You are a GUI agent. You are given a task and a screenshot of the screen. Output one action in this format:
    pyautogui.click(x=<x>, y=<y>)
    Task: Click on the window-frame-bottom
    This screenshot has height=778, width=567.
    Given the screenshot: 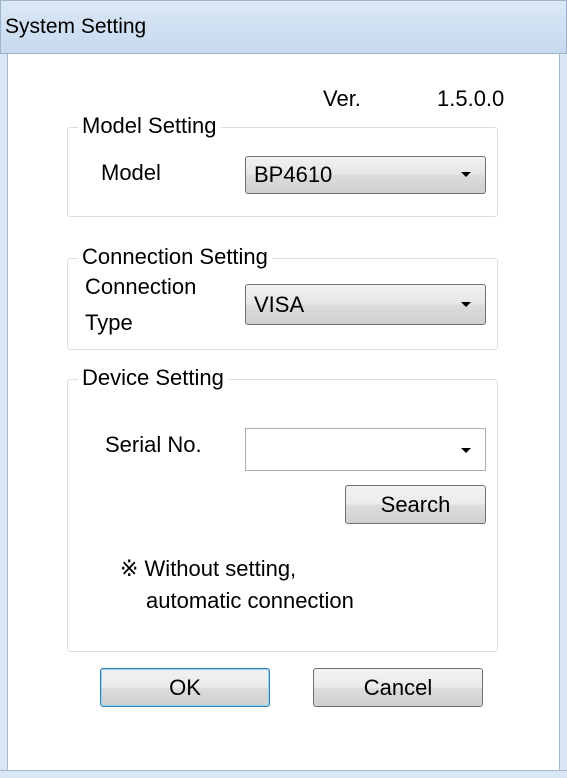 What is the action you would take?
    pyautogui.click(x=283, y=774)
    